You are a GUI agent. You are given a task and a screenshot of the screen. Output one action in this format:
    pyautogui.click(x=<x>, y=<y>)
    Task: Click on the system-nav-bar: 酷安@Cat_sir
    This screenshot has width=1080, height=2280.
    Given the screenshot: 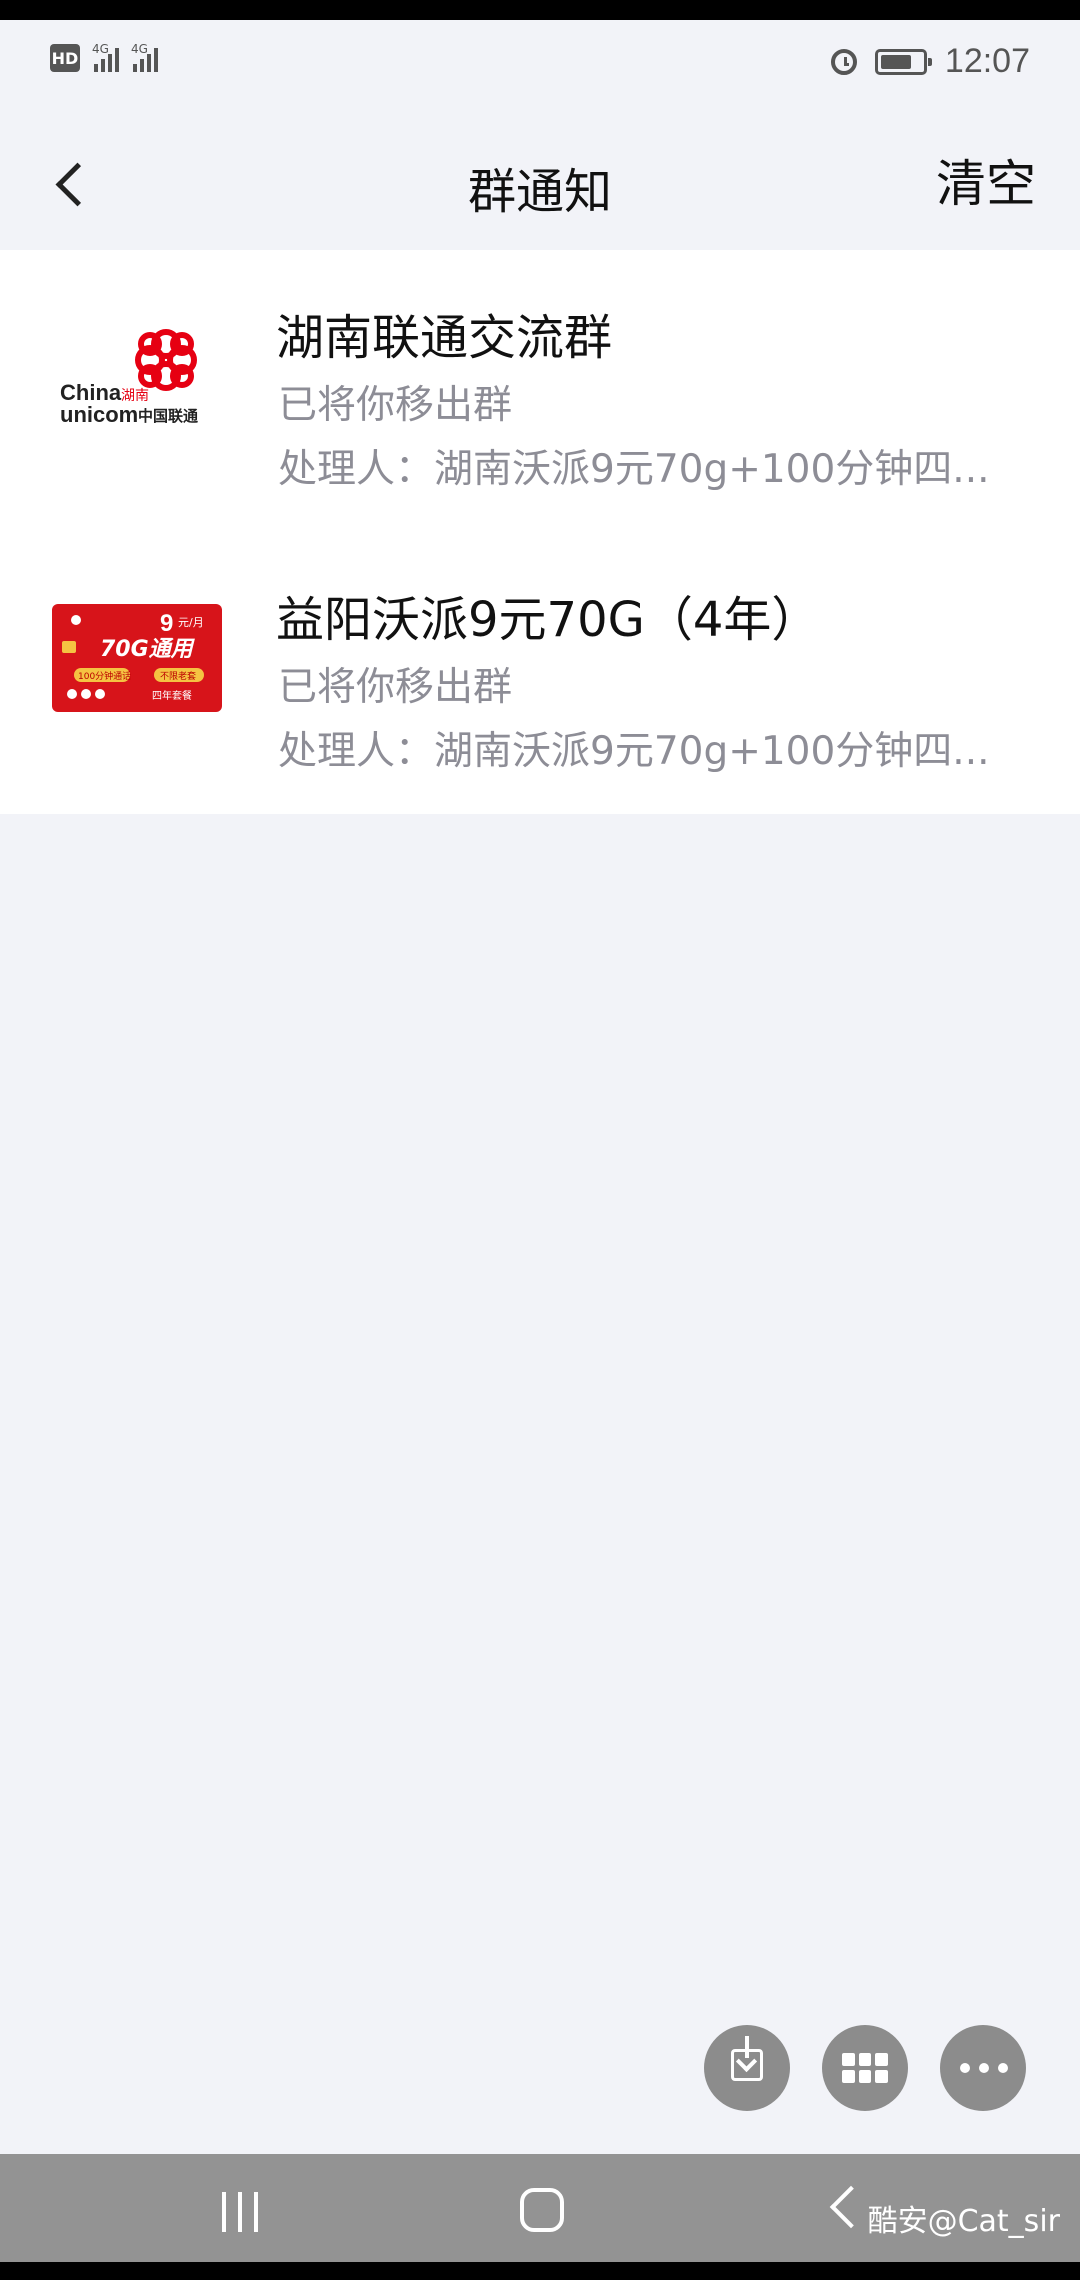 What is the action you would take?
    pyautogui.click(x=540, y=2208)
    